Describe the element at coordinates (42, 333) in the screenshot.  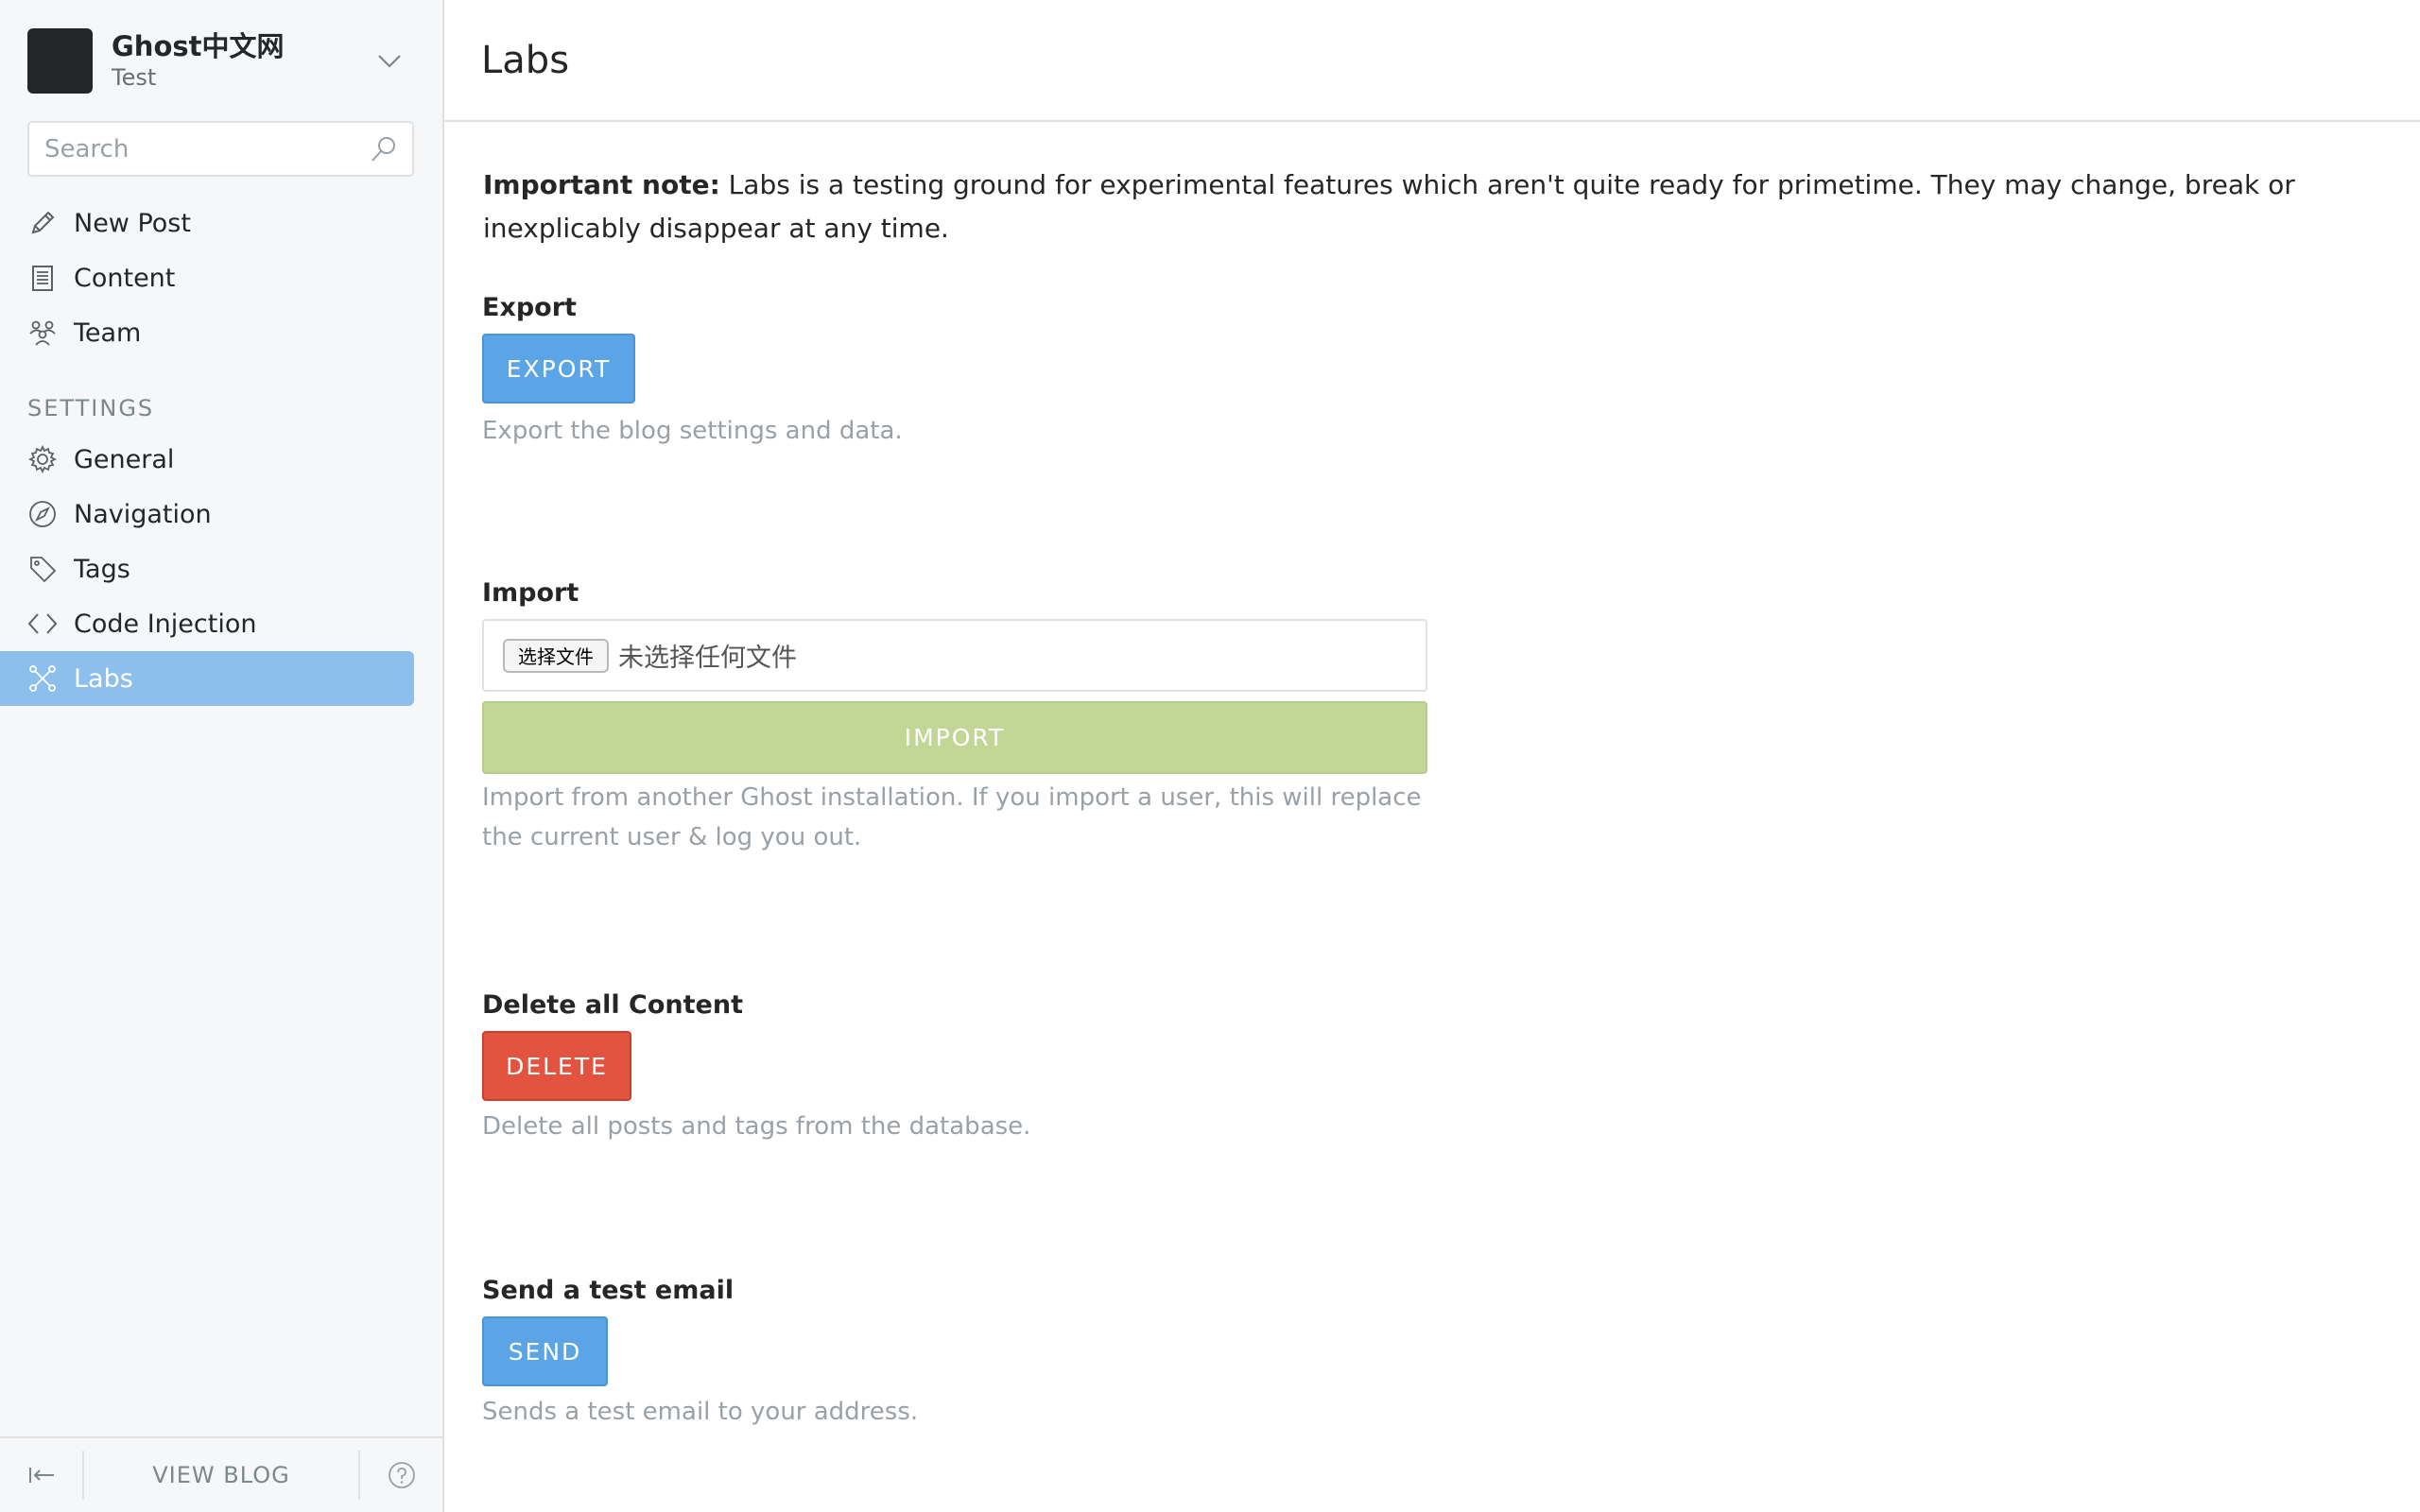
I see `team-icon` at that location.